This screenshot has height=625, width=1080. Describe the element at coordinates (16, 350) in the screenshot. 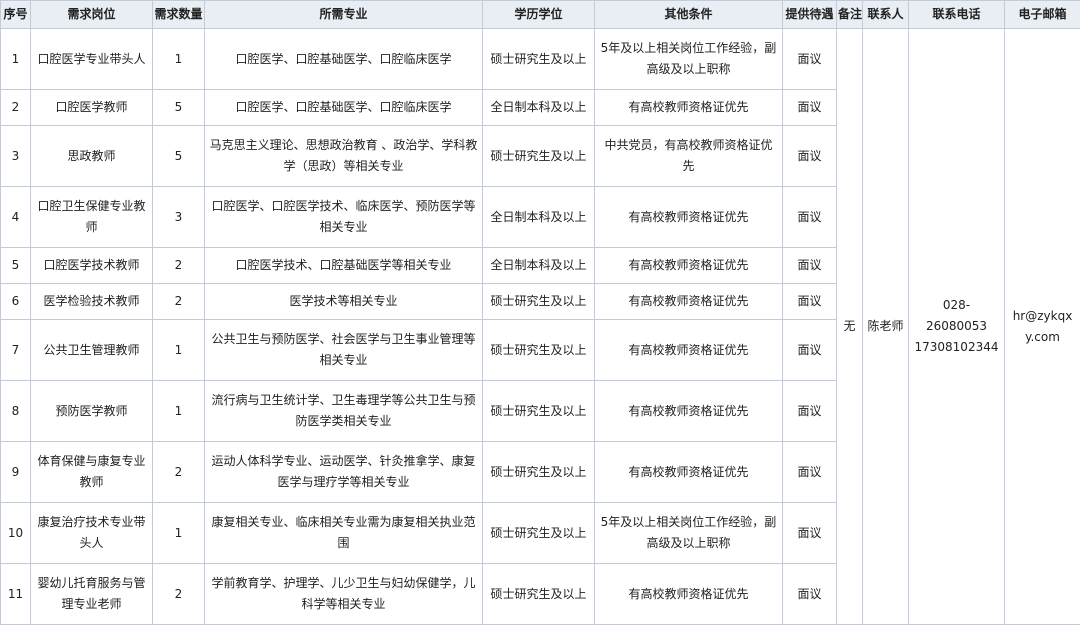

I see `row-no: 7` at that location.